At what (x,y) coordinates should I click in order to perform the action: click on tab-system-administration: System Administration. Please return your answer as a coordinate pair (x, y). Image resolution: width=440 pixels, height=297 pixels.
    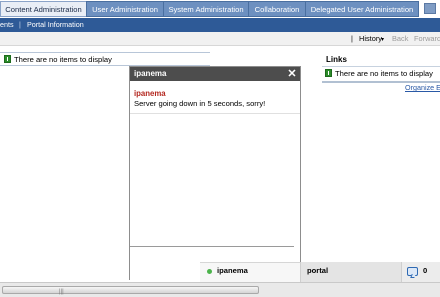
    Looking at the image, I should click on (206, 9).